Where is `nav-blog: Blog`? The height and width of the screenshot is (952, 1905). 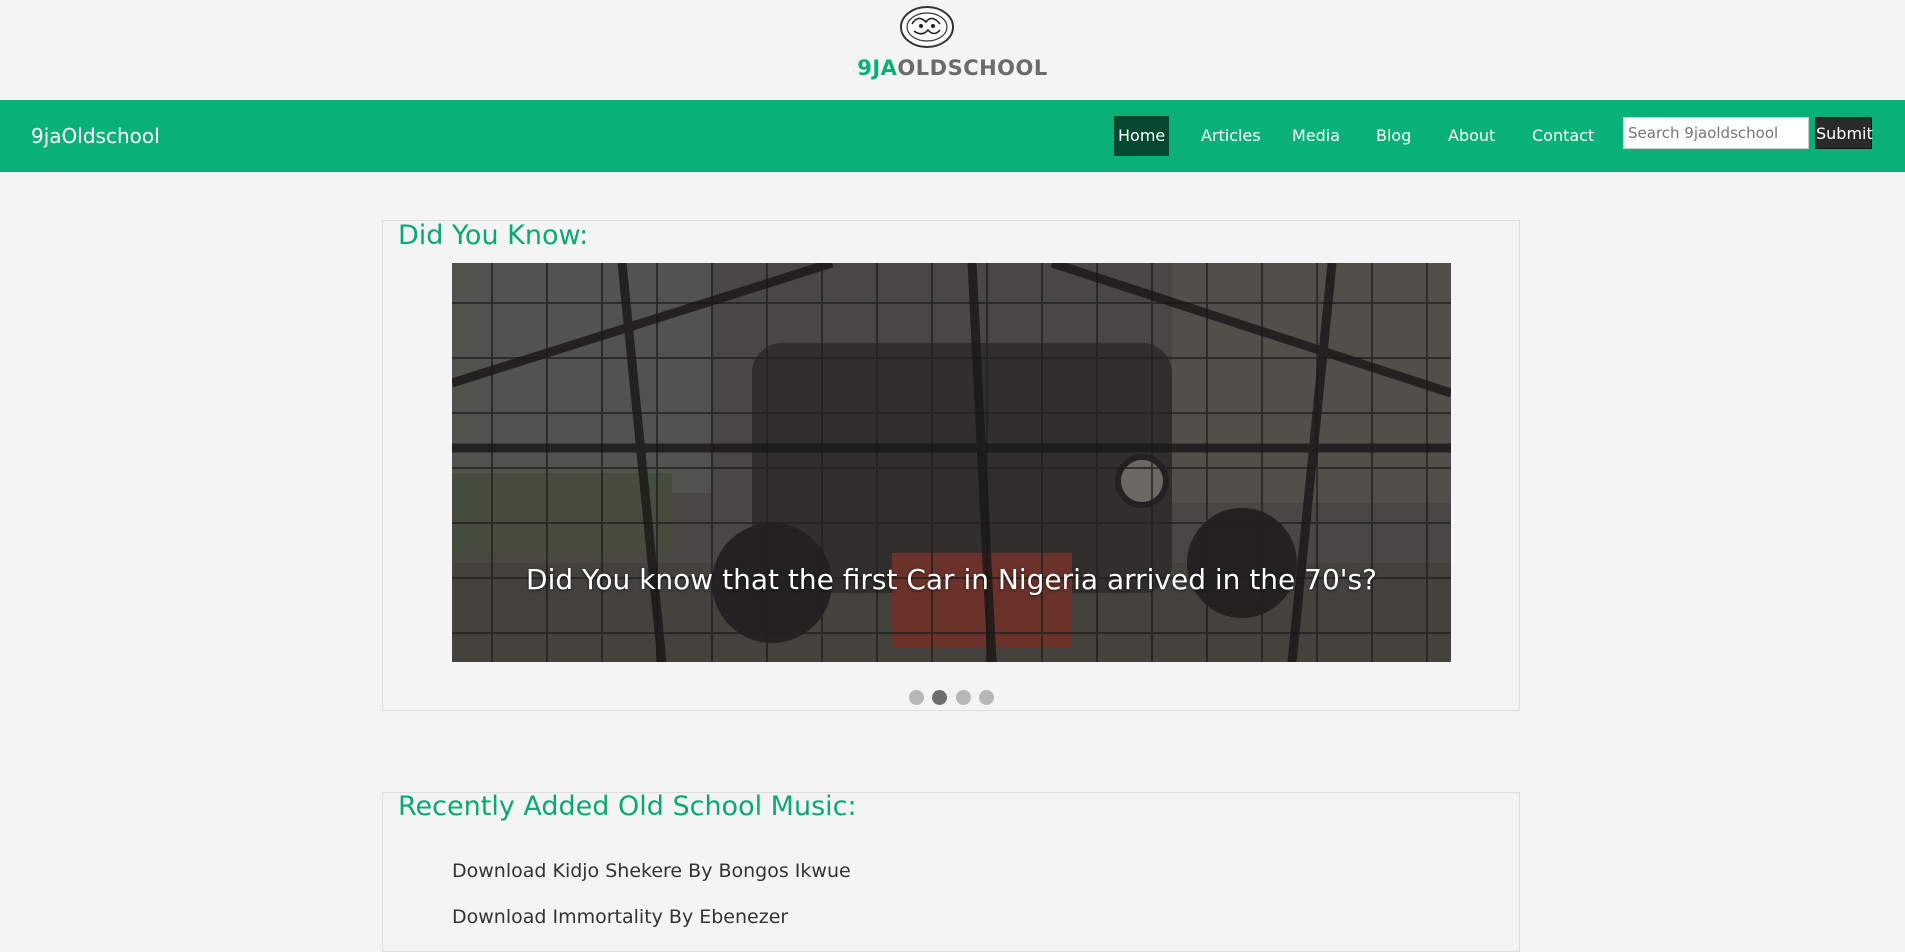 nav-blog: Blog is located at coordinates (1393, 136).